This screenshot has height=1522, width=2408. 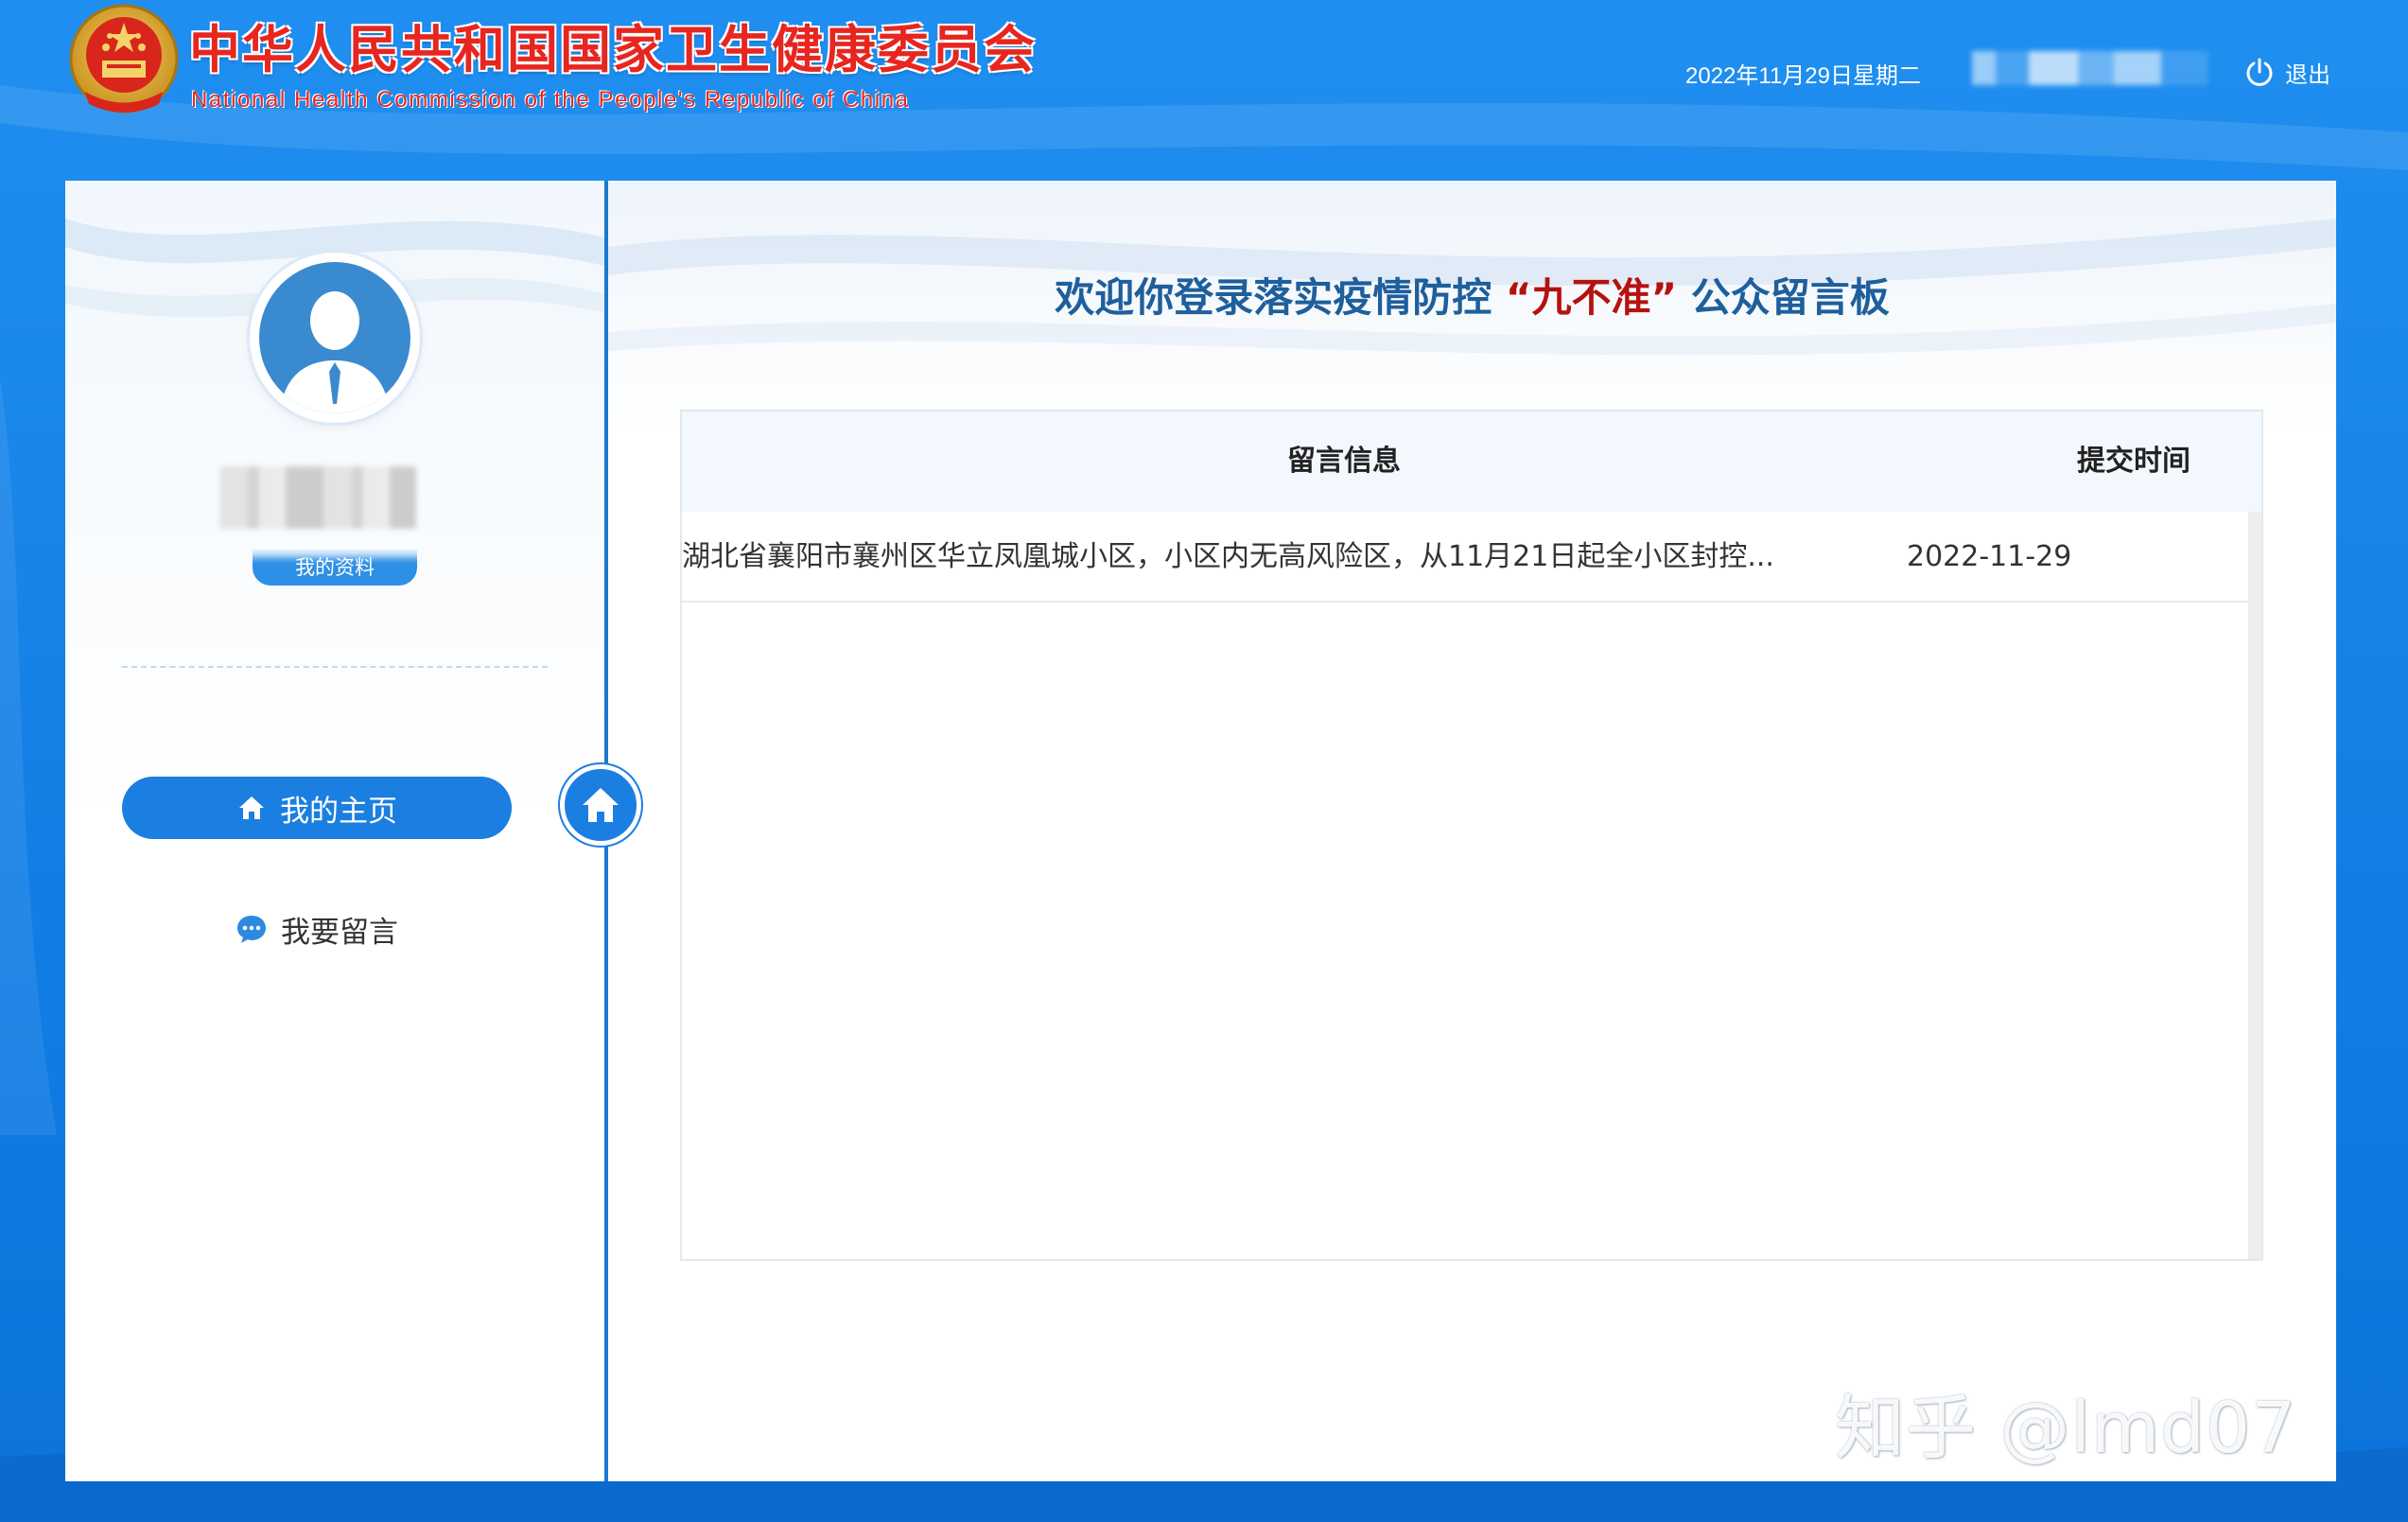 I want to click on table-header: 留言信息 提交时间, so click(x=1472, y=461).